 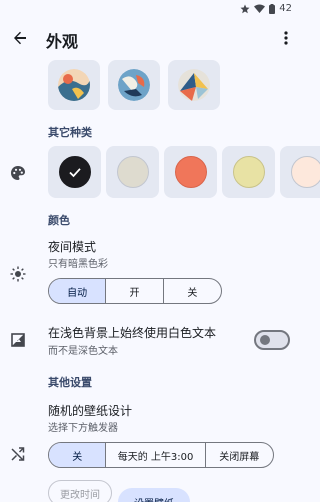 What do you see at coordinates (285, 8) in the screenshot?
I see `battery-level: 42` at bounding box center [285, 8].